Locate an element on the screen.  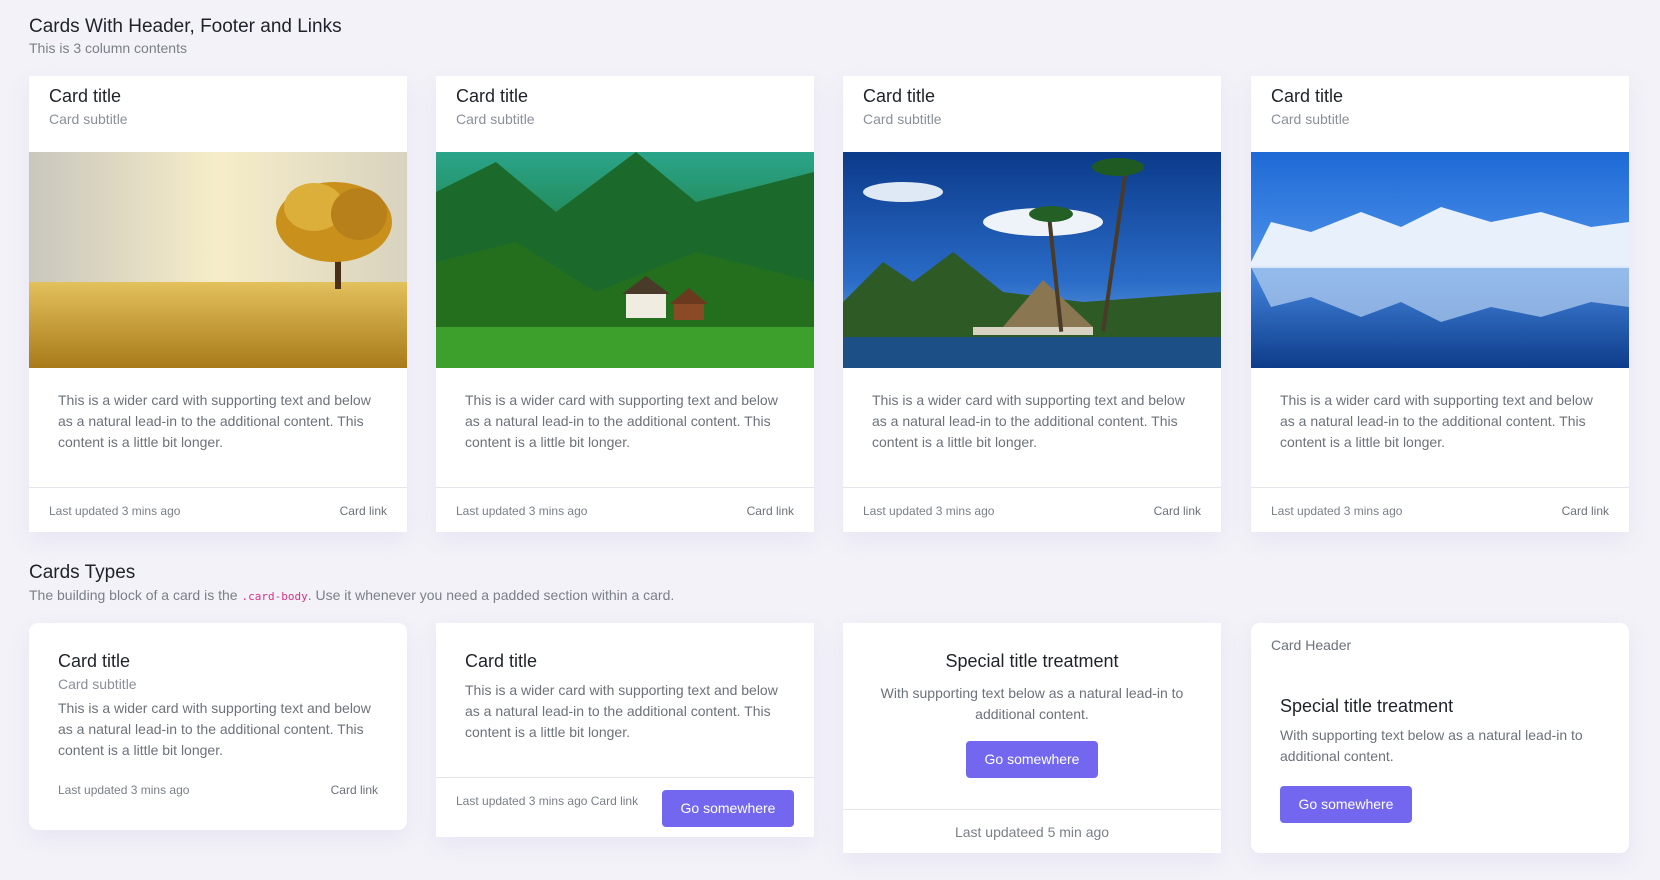
section-subtitle: This is 3 column contents is located at coordinates (108, 48).